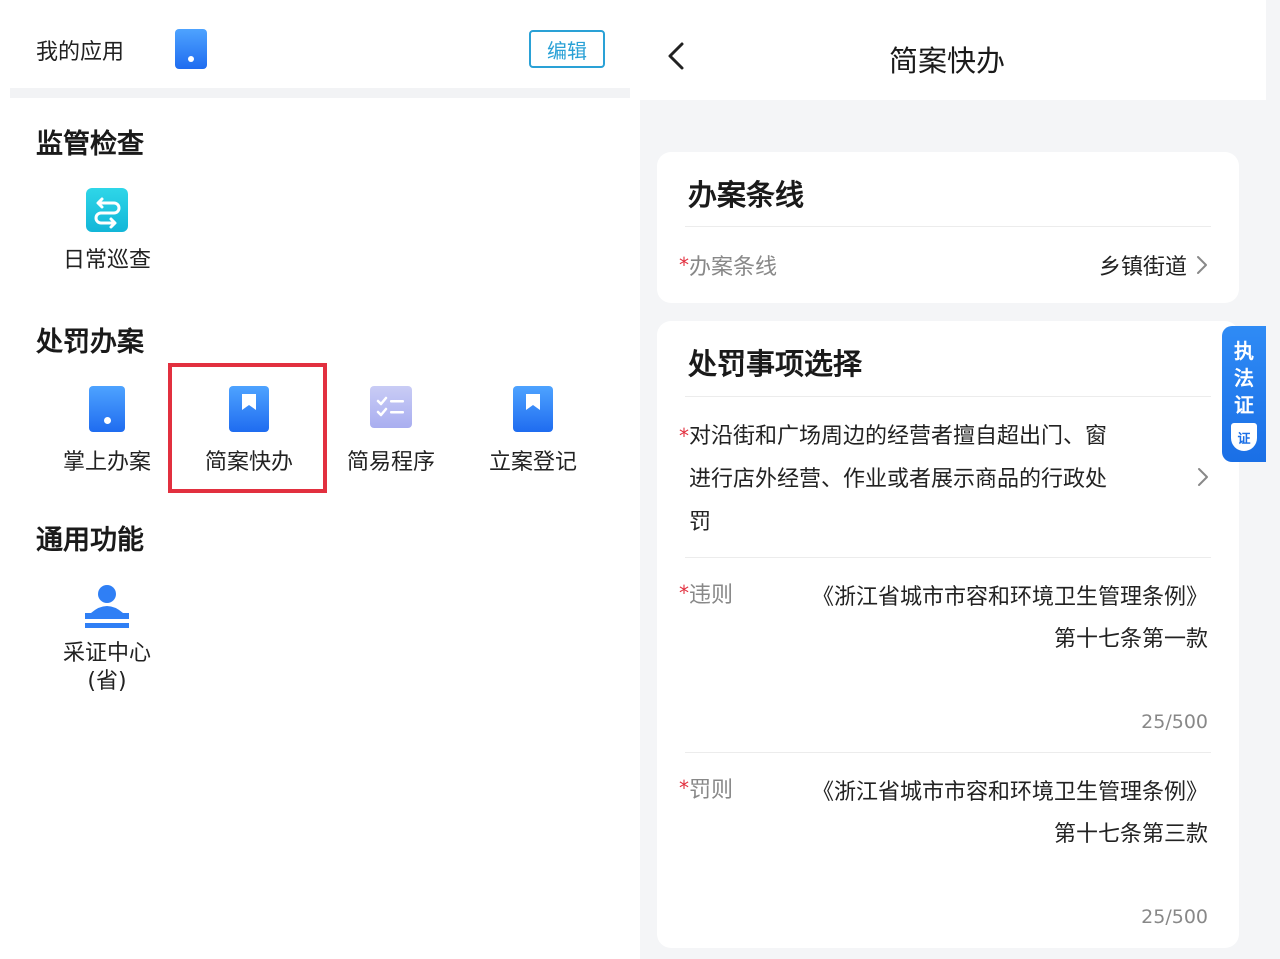  I want to click on app-daily-patrol: 日常巡查, so click(107, 243).